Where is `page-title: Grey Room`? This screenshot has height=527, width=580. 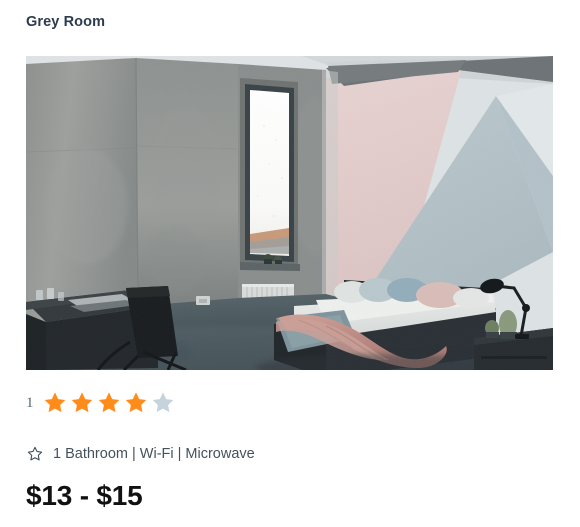 page-title: Grey Room is located at coordinates (66, 22).